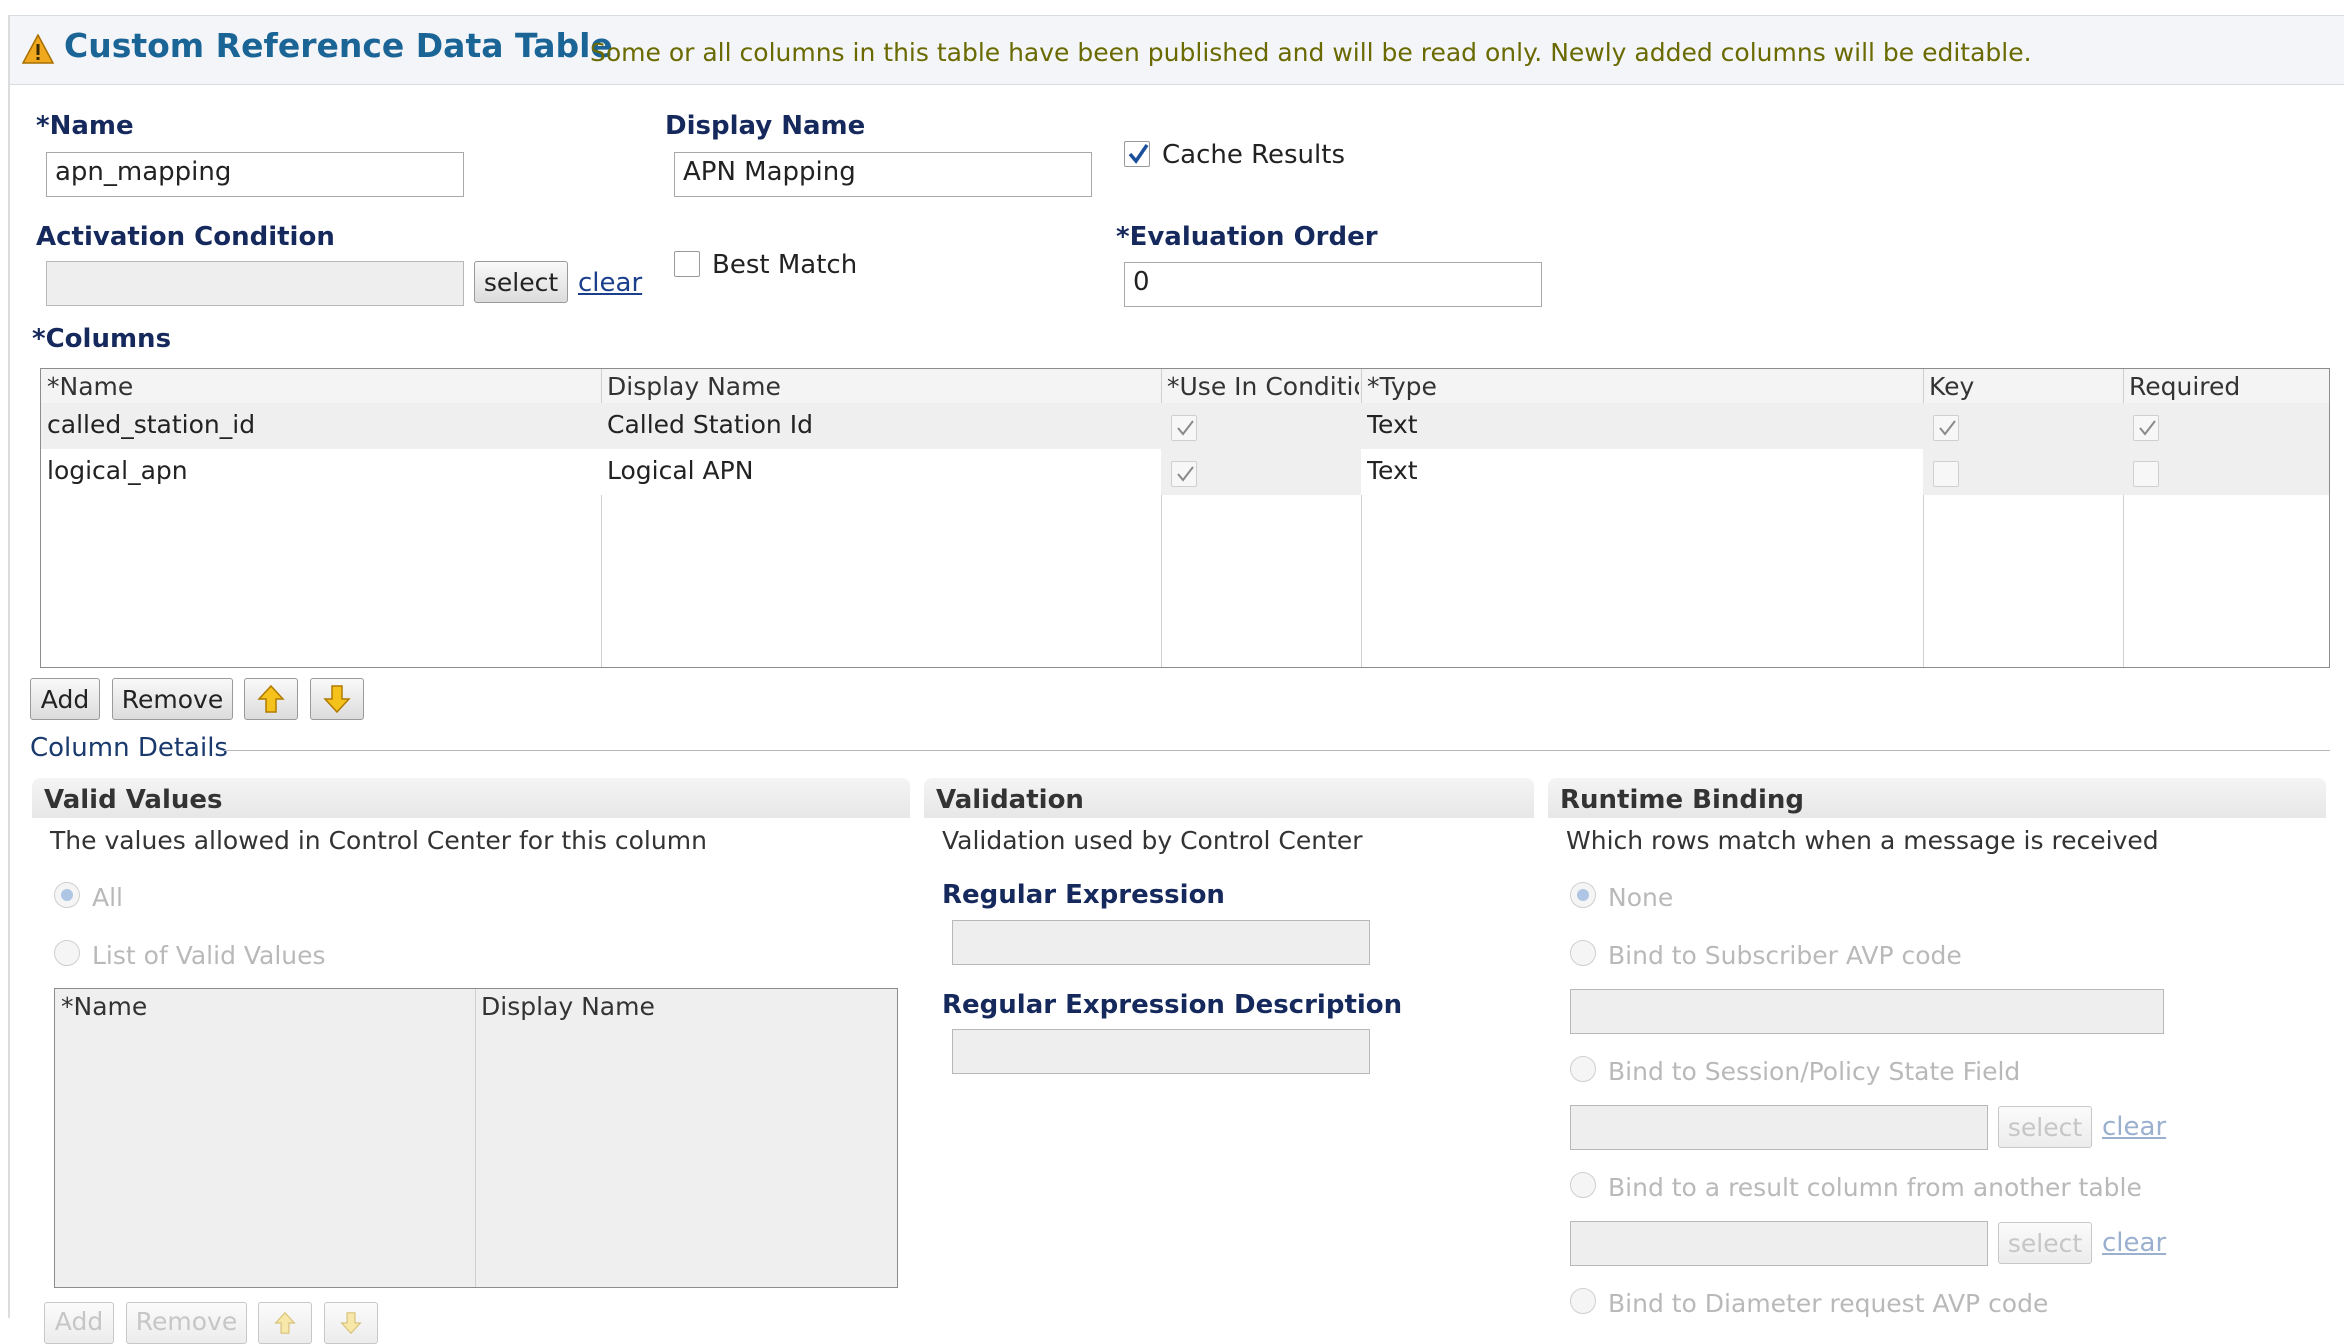  Describe the element at coordinates (172, 699) in the screenshot. I see `remove-column-button: Remove` at that location.